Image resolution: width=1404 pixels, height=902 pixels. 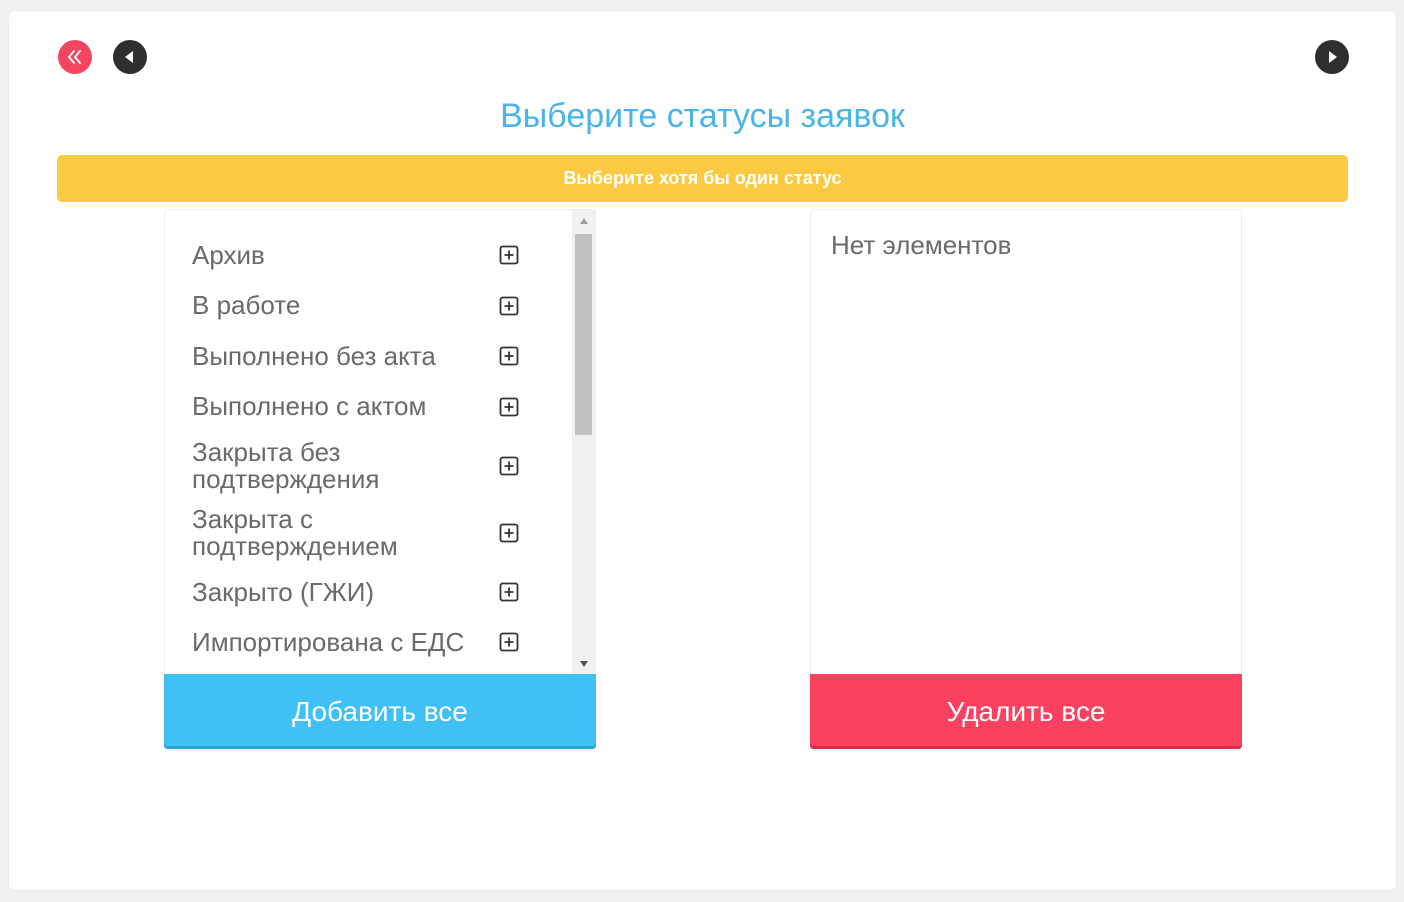 What do you see at coordinates (367, 255) in the screenshot?
I see `list-item: Архив` at bounding box center [367, 255].